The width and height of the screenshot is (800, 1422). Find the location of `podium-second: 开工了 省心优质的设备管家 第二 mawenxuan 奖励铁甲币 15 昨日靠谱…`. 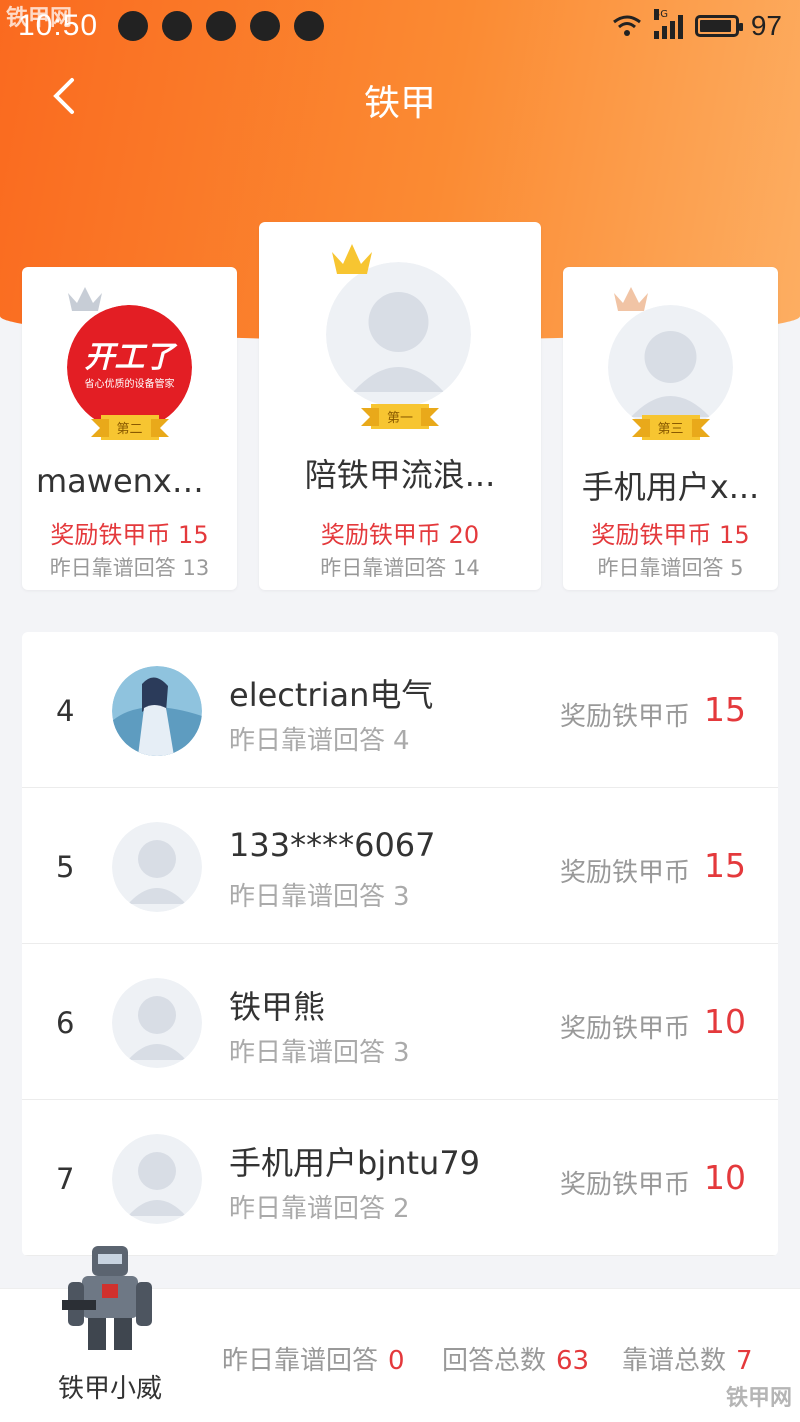

podium-second: 开工了 省心优质的设备管家 第二 mawenxuan 奖励铁甲币 15 昨日靠谱… is located at coordinates (129, 428).